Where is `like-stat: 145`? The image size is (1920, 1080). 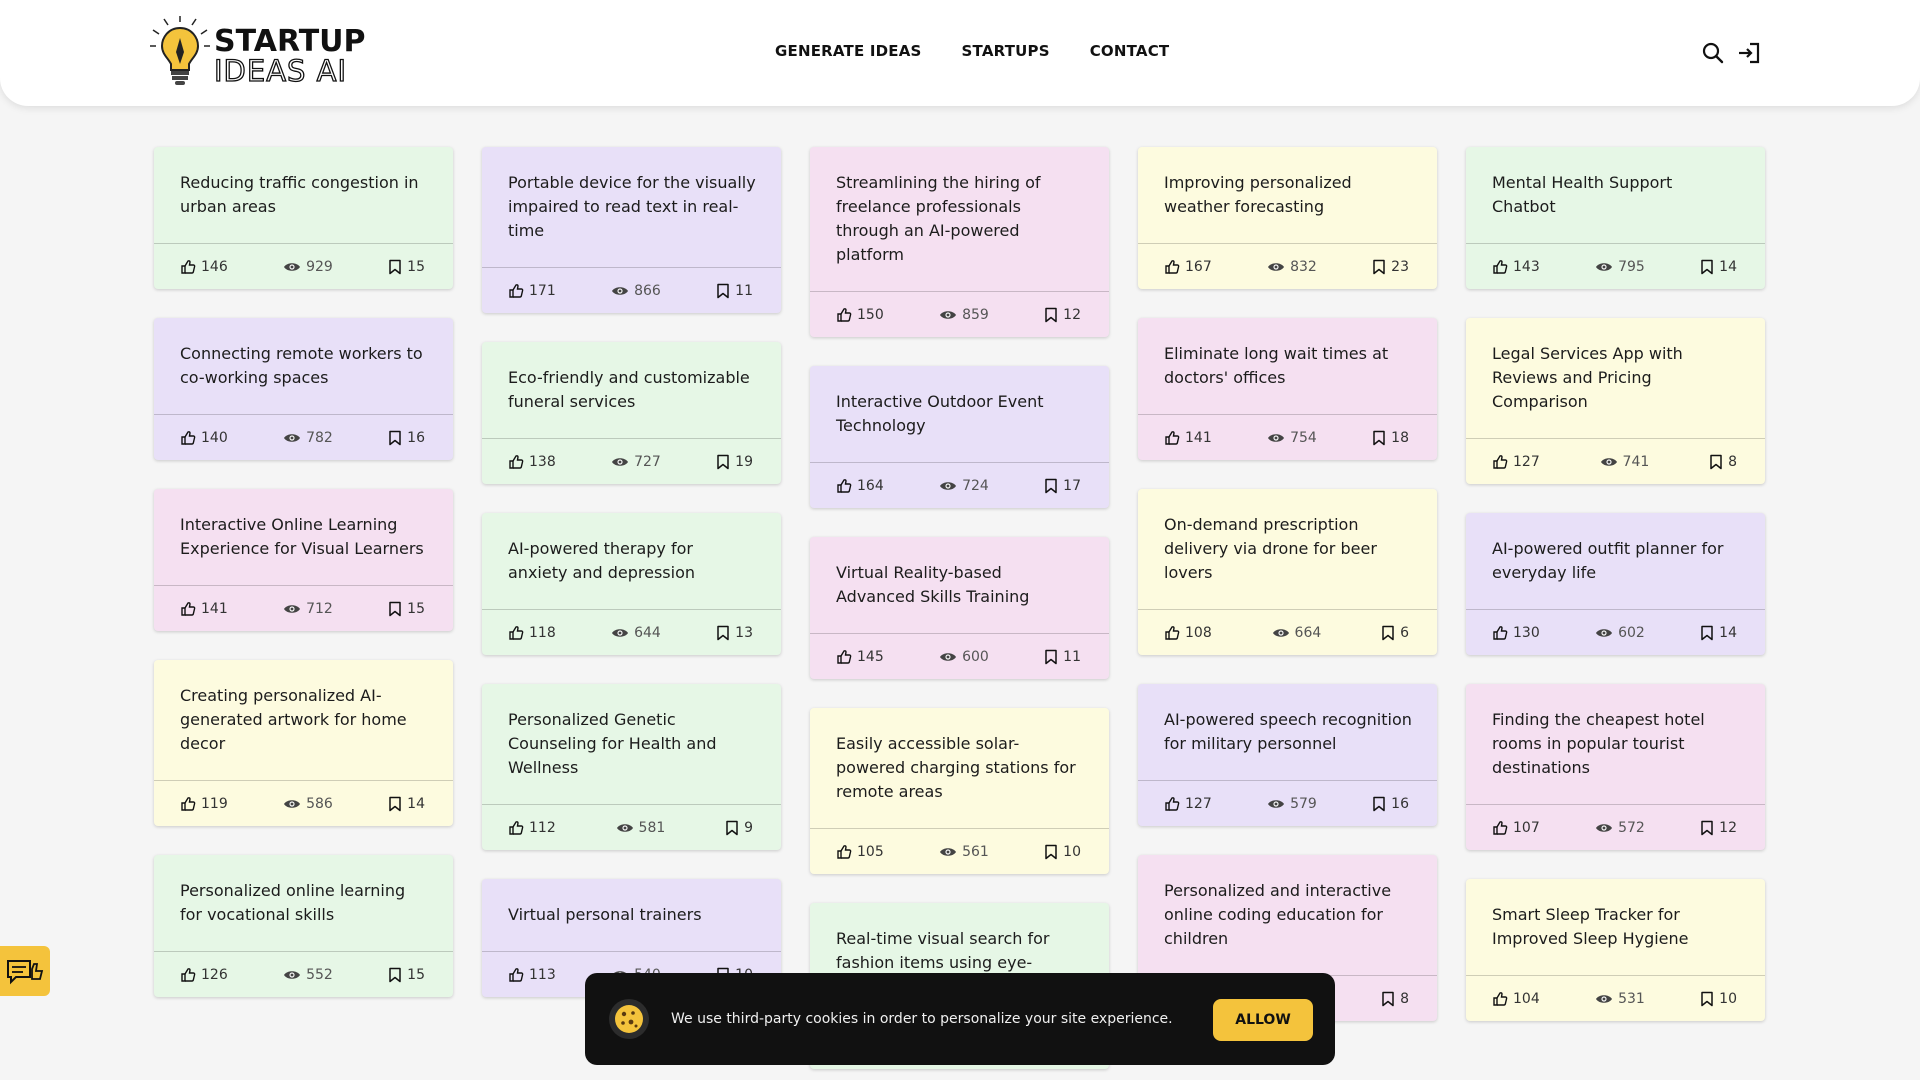
like-stat: 145 is located at coordinates (860, 657).